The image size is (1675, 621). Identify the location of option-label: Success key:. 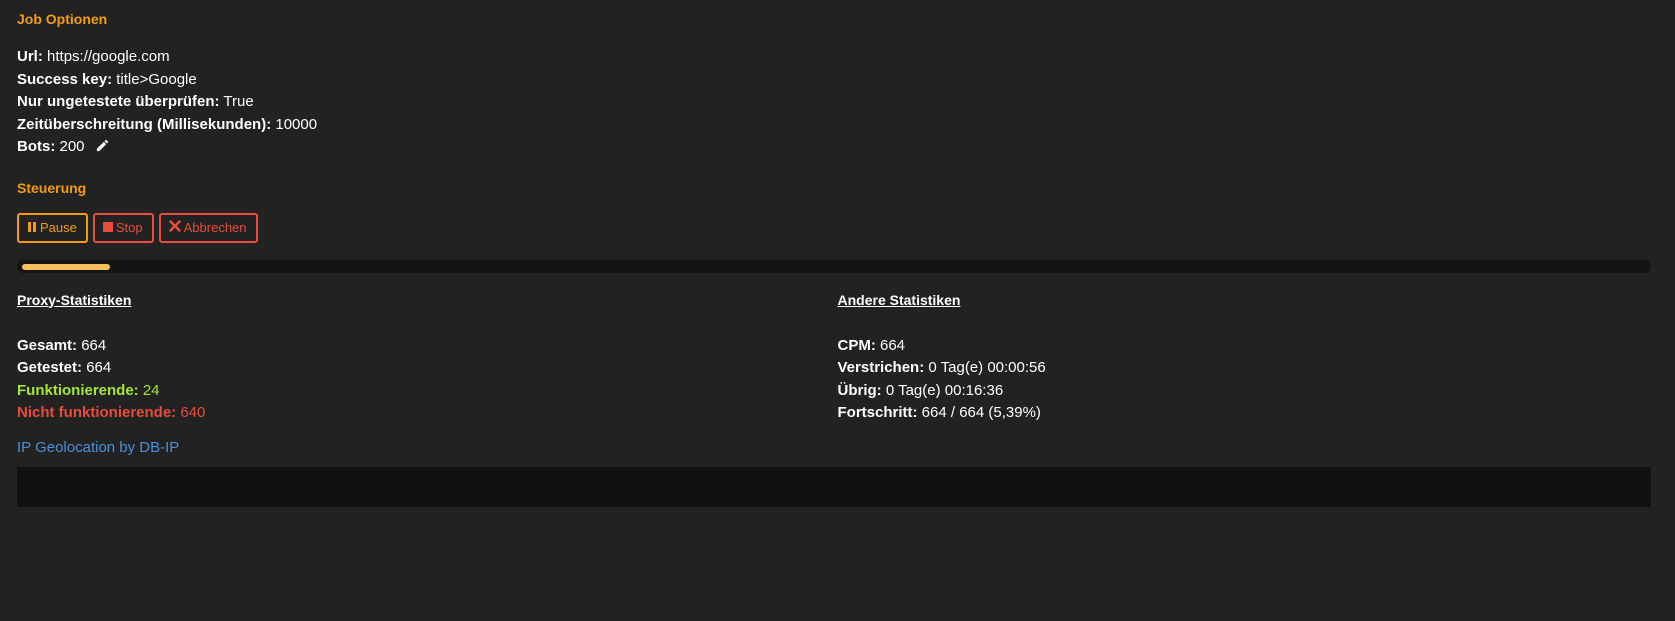
(65, 79).